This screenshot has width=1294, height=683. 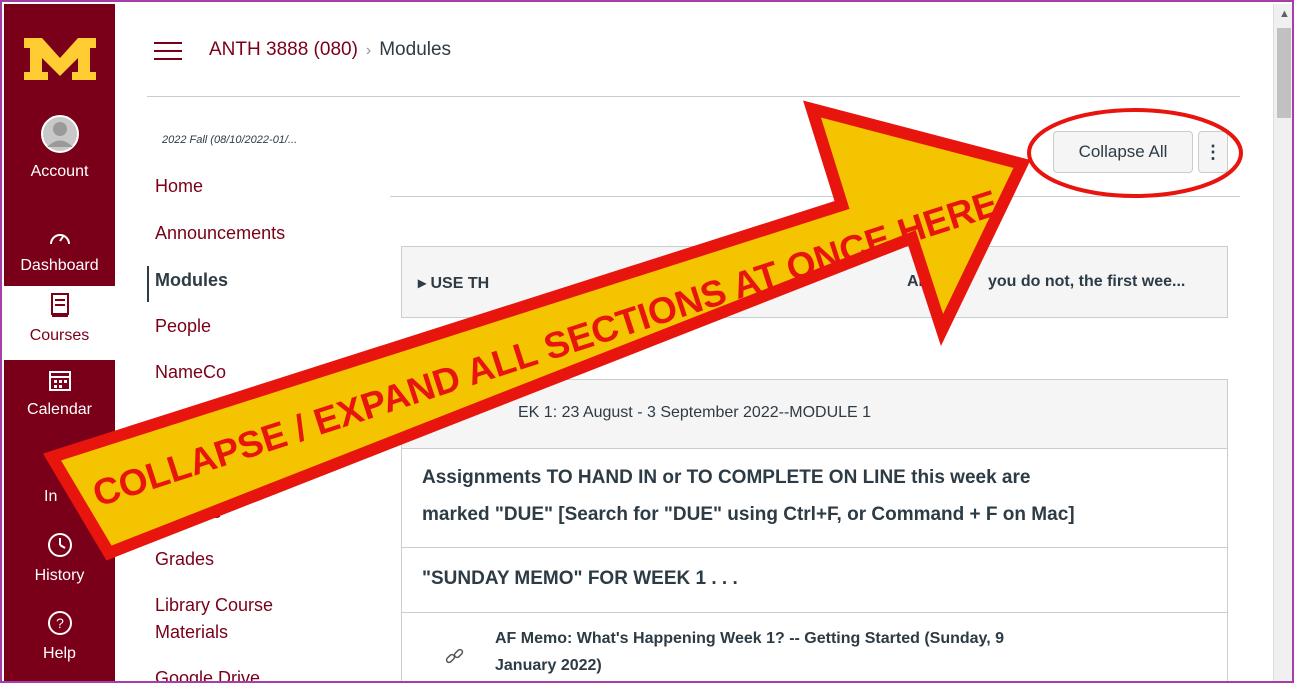 What do you see at coordinates (168, 51) in the screenshot?
I see `hamburger-menu-icon` at bounding box center [168, 51].